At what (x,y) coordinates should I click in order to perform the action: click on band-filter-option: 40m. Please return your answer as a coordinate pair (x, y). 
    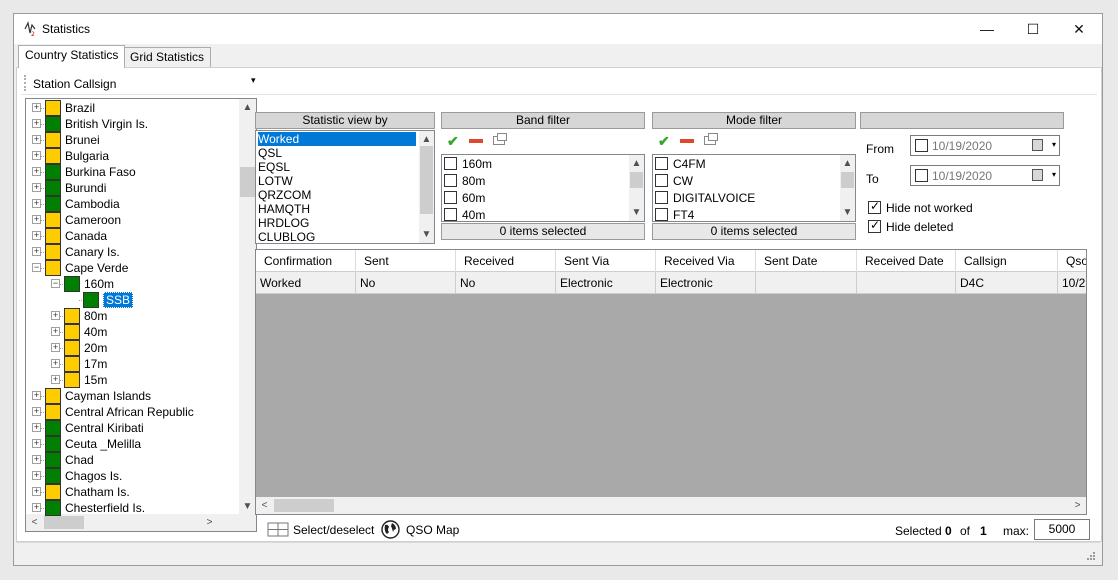
    Looking at the image, I should click on (464, 214).